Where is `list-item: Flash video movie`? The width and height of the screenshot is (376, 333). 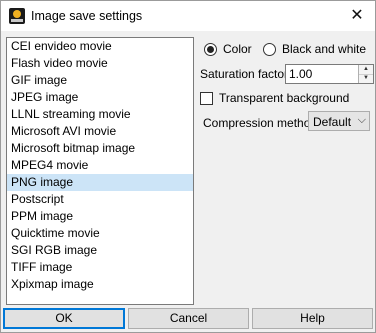
list-item: Flash video movie is located at coordinates (100, 63).